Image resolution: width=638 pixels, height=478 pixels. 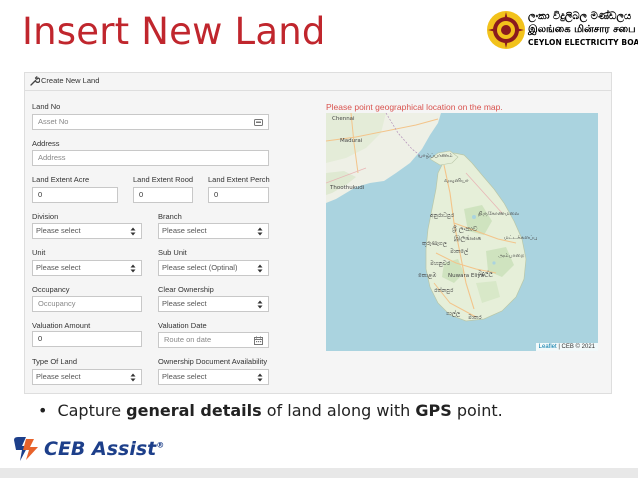 What do you see at coordinates (575, 347) in the screenshot?
I see `attribution-text: | CEB © 2021` at bounding box center [575, 347].